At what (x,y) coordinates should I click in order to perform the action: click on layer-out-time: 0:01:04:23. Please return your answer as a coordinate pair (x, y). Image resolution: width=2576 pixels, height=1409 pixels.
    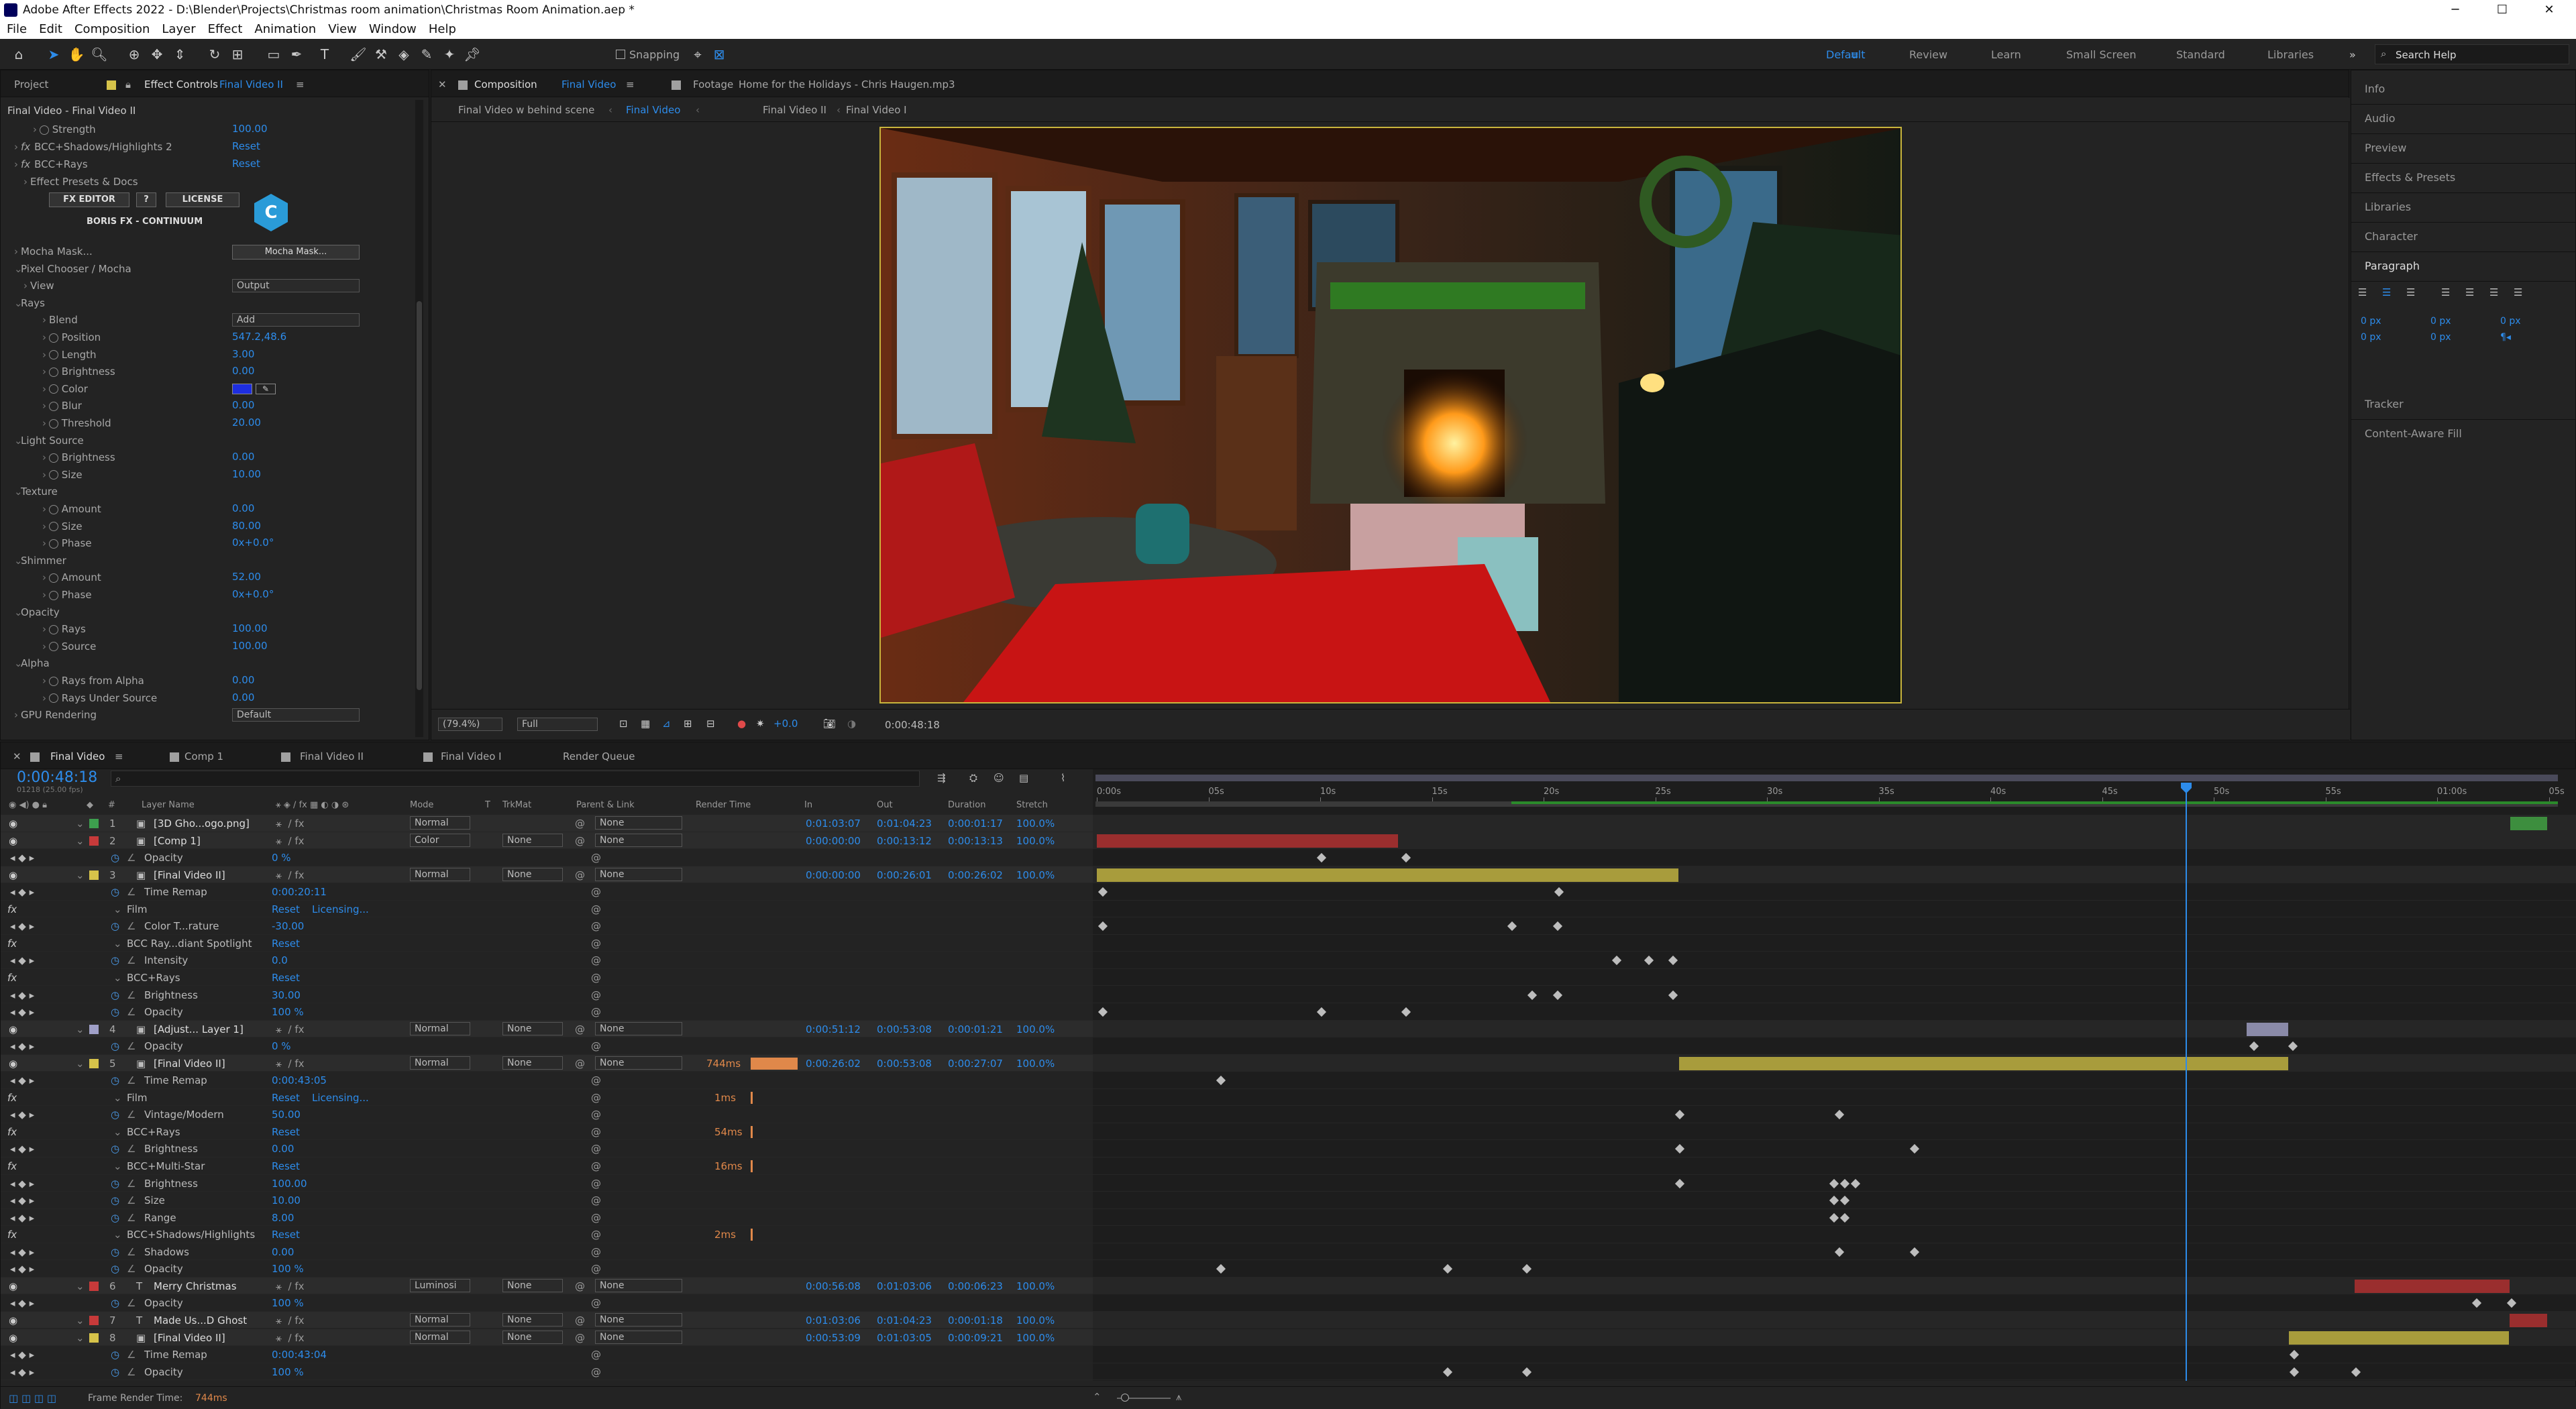
    Looking at the image, I should click on (904, 824).